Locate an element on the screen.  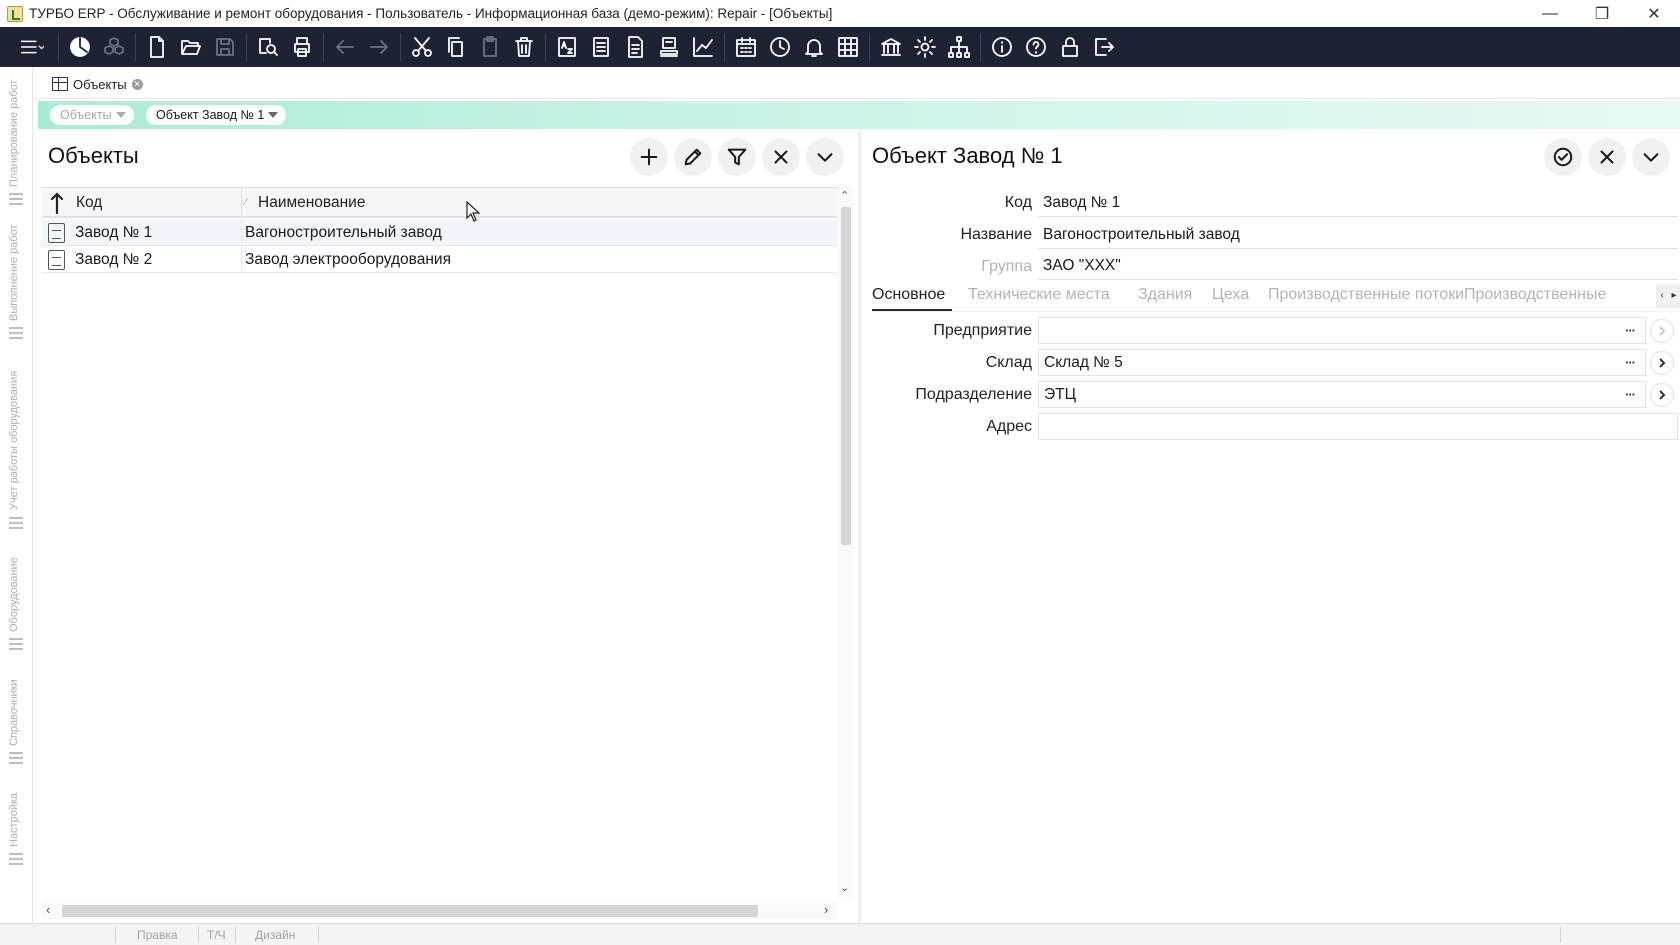
scroll-left-icon: ‹ is located at coordinates (48, 909).